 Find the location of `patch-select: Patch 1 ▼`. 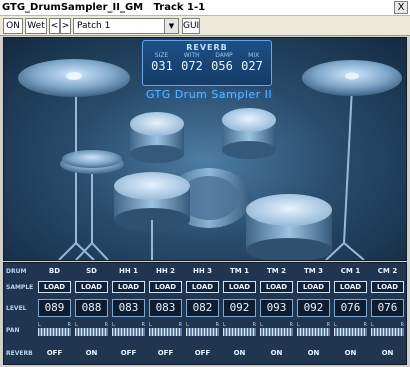

patch-select: Patch 1 ▼ is located at coordinates (126, 26).